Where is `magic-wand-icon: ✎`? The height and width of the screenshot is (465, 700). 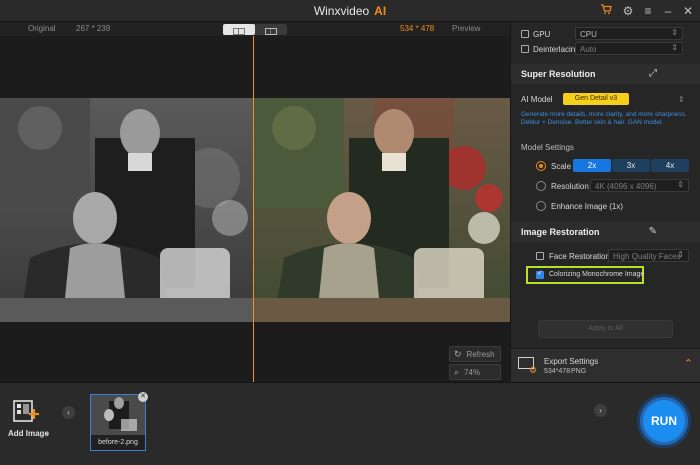
magic-wand-icon: ✎ is located at coordinates (652, 231).